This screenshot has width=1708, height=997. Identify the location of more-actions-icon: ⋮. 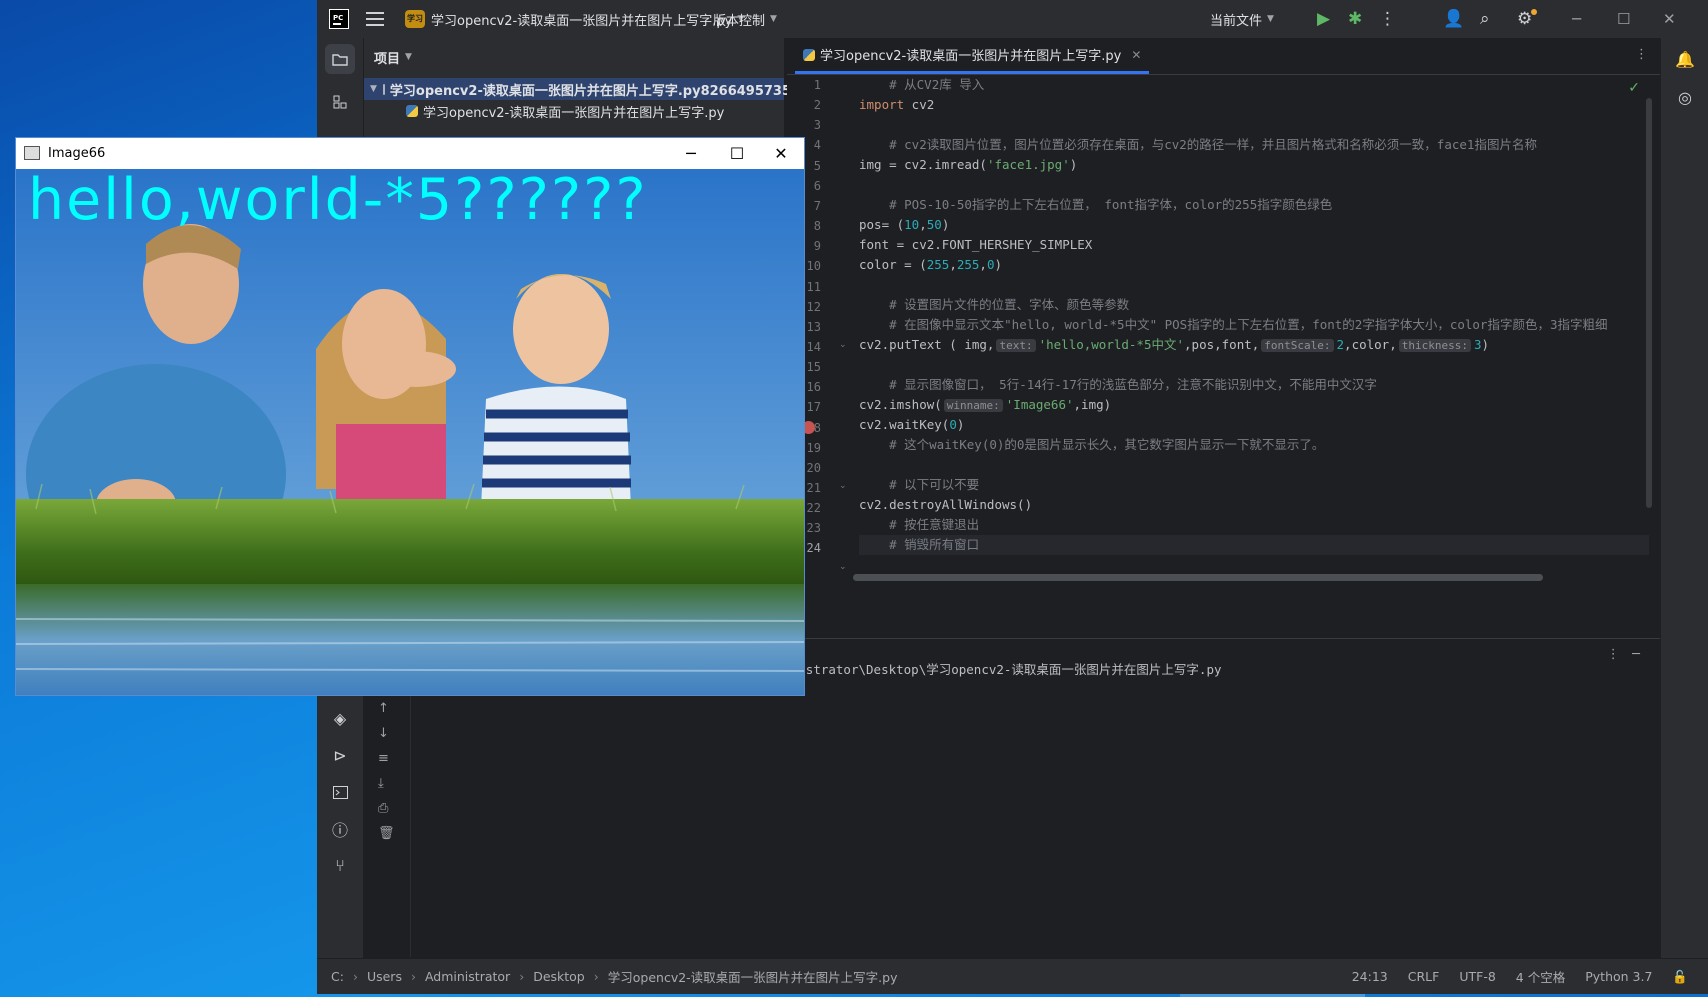
(1387, 19).